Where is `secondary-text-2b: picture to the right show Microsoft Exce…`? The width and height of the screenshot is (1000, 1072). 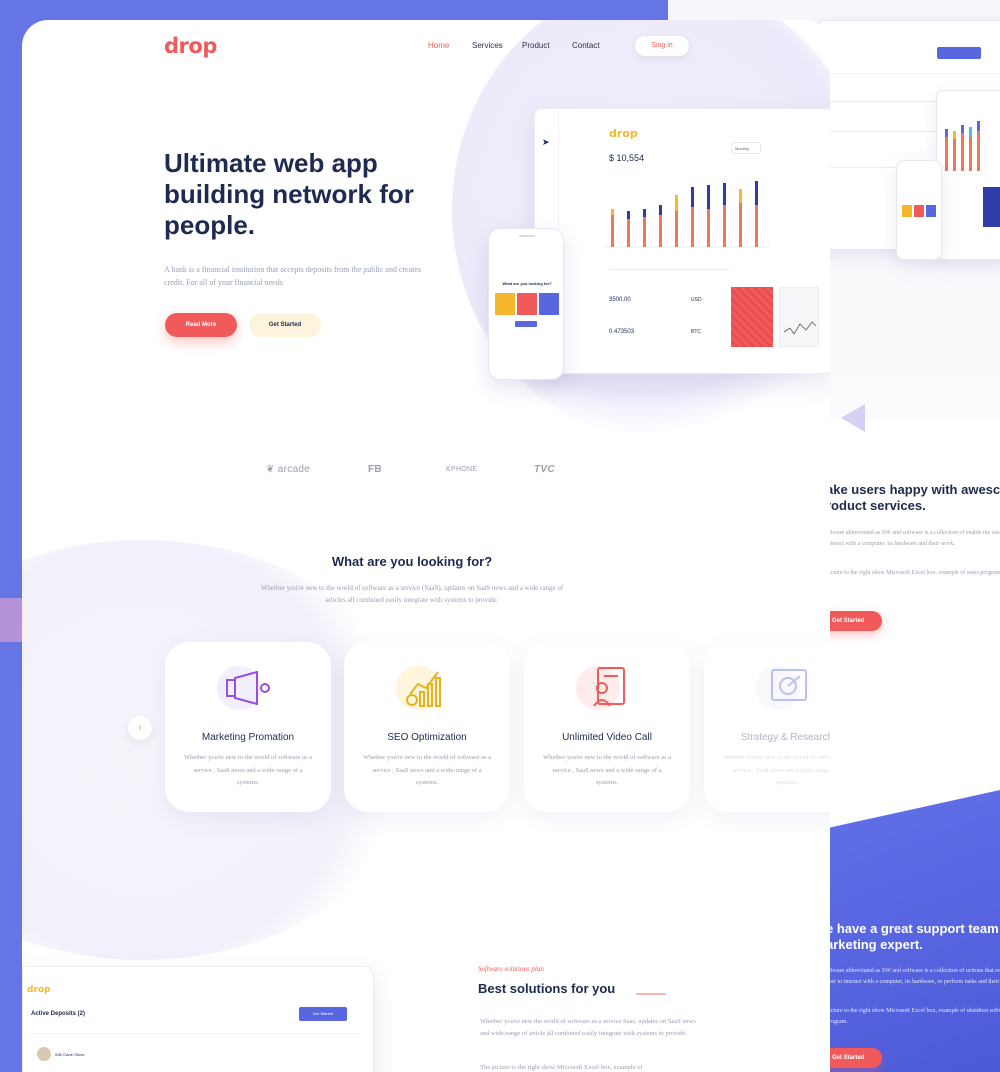 secondary-text-2b: picture to the right show Microsoft Exce… is located at coordinates (913, 1016).